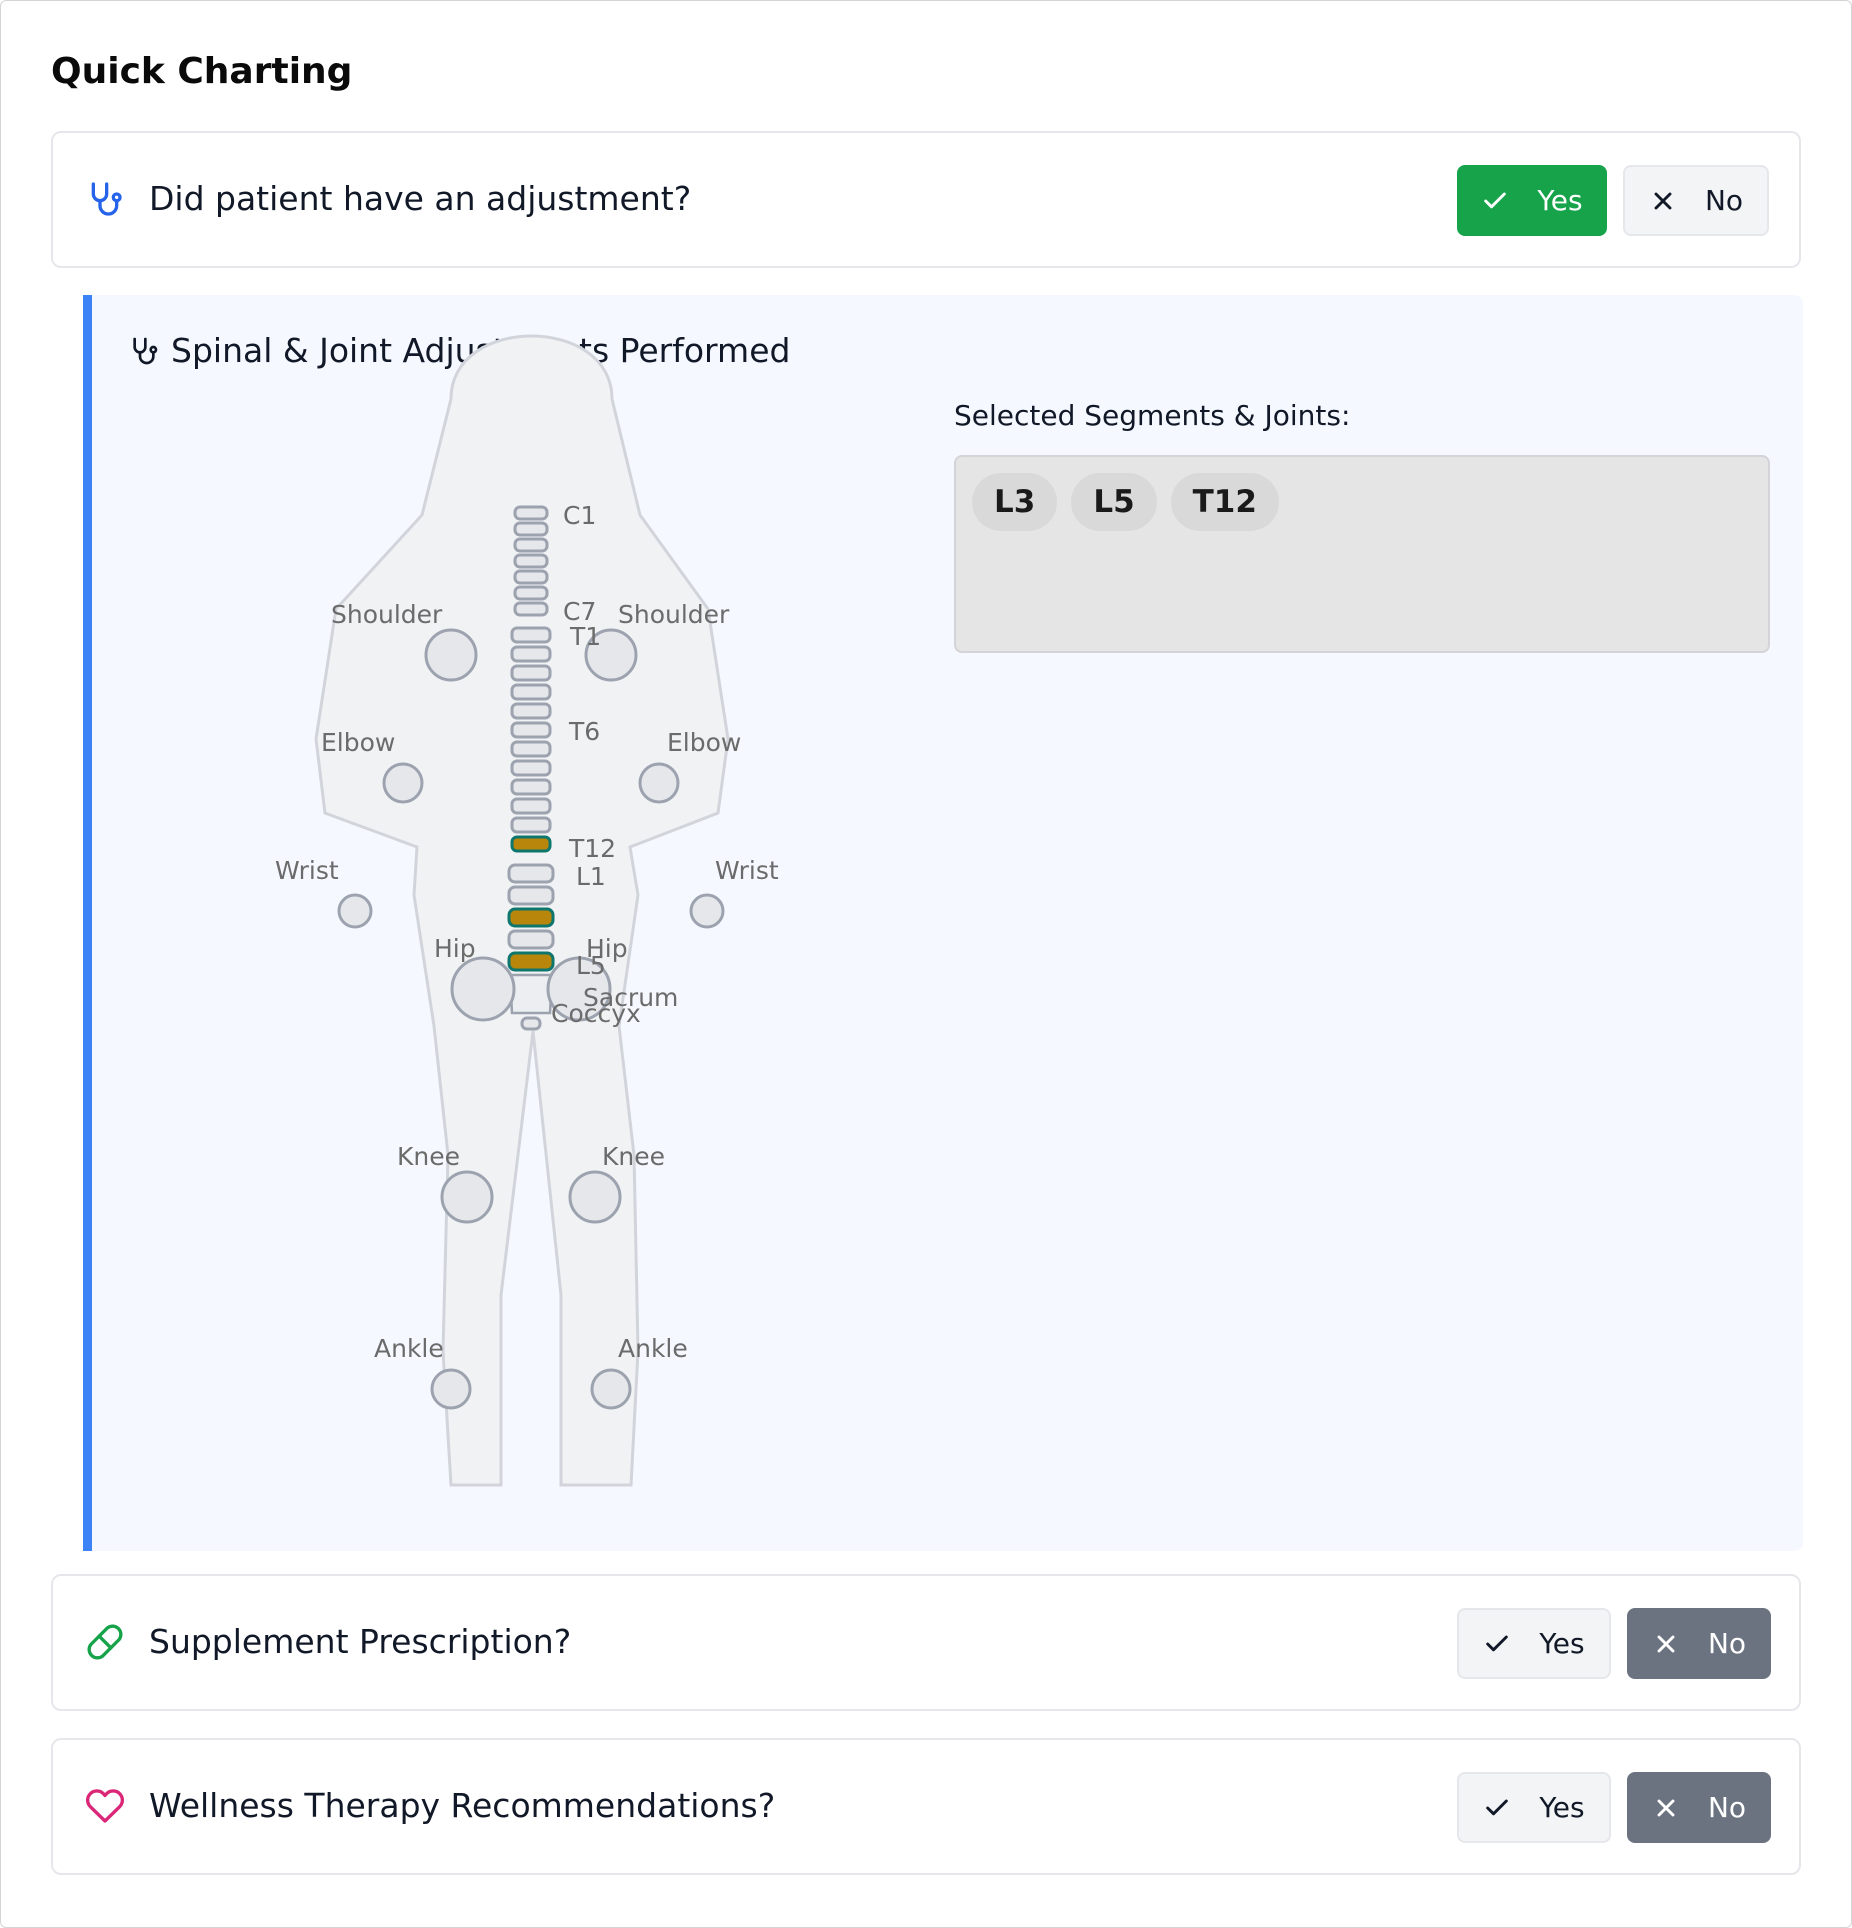 The height and width of the screenshot is (1928, 1852). Describe the element at coordinates (531, 513) in the screenshot. I see `vertebra-c1` at that location.